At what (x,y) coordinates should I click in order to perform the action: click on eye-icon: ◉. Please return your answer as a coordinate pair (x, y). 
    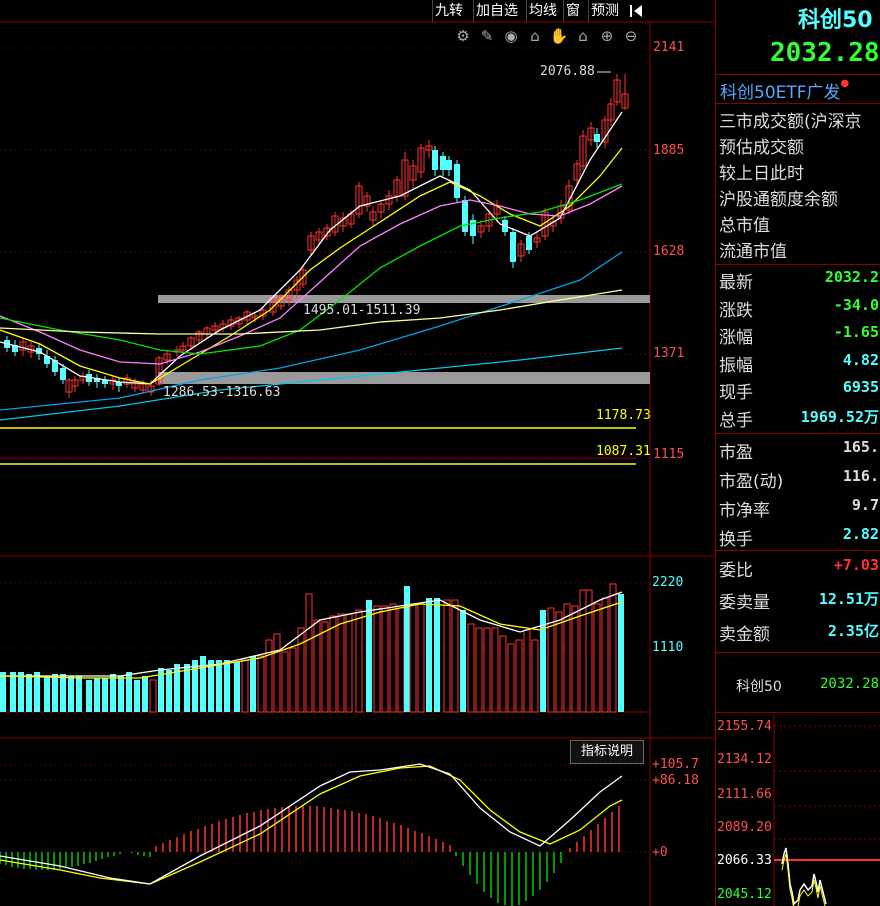
    Looking at the image, I should click on (511, 36).